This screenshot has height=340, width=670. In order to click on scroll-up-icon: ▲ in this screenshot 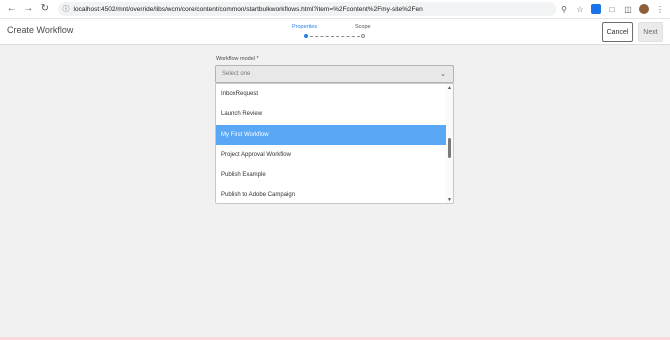, I will do `click(449, 88)`.